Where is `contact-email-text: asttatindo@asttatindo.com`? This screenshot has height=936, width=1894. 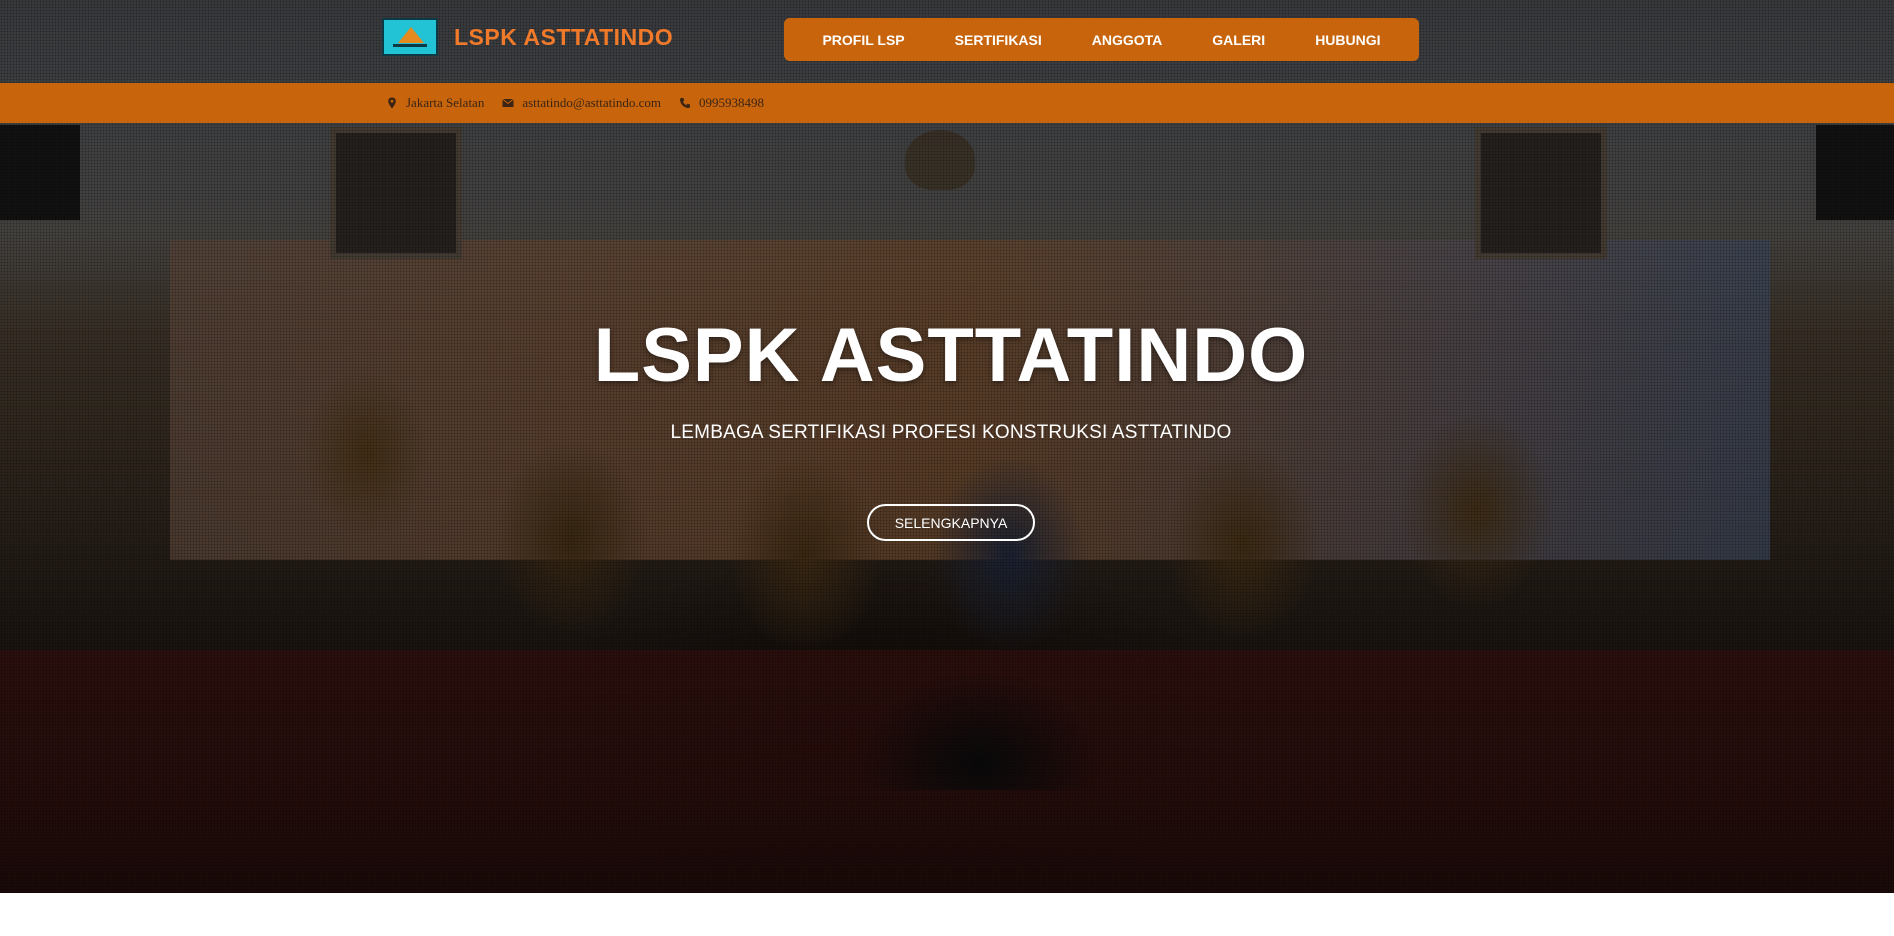 contact-email-text: asttatindo@asttatindo.com is located at coordinates (591, 103).